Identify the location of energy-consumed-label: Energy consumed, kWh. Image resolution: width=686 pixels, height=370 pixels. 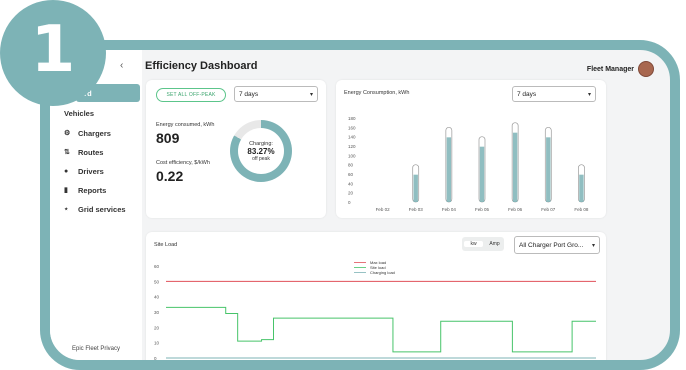
(185, 125).